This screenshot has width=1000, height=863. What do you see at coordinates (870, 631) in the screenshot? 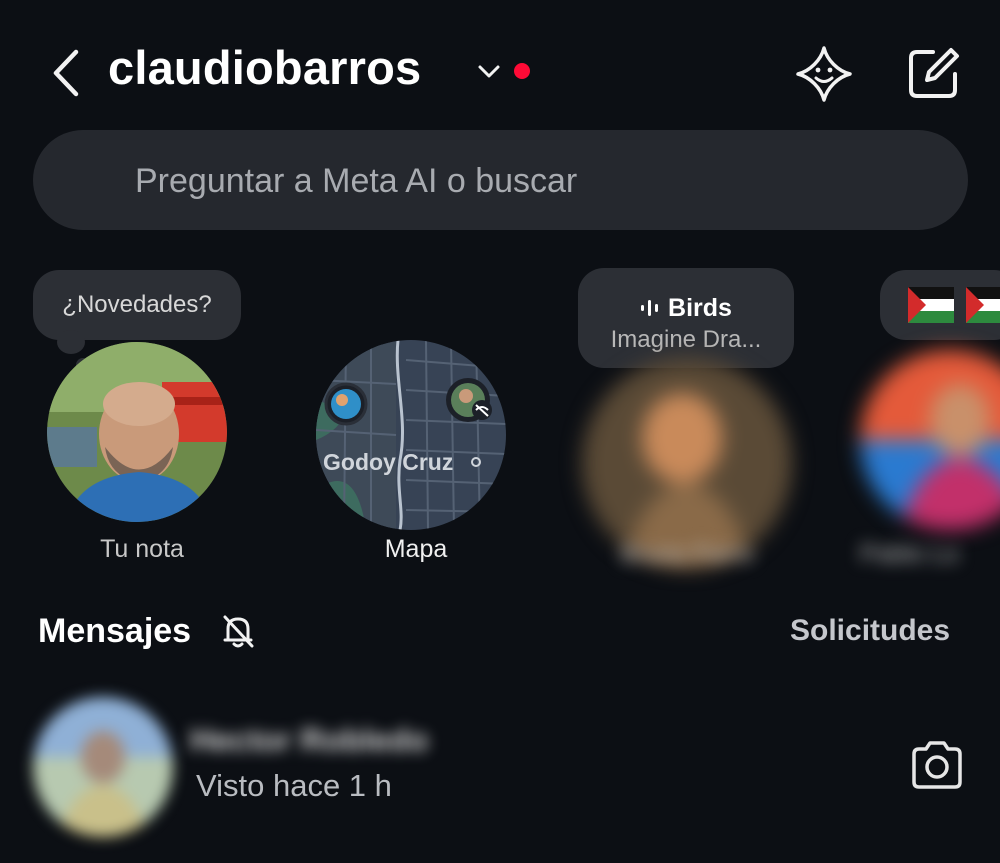
I see `message-requests-link: Solicitudes` at bounding box center [870, 631].